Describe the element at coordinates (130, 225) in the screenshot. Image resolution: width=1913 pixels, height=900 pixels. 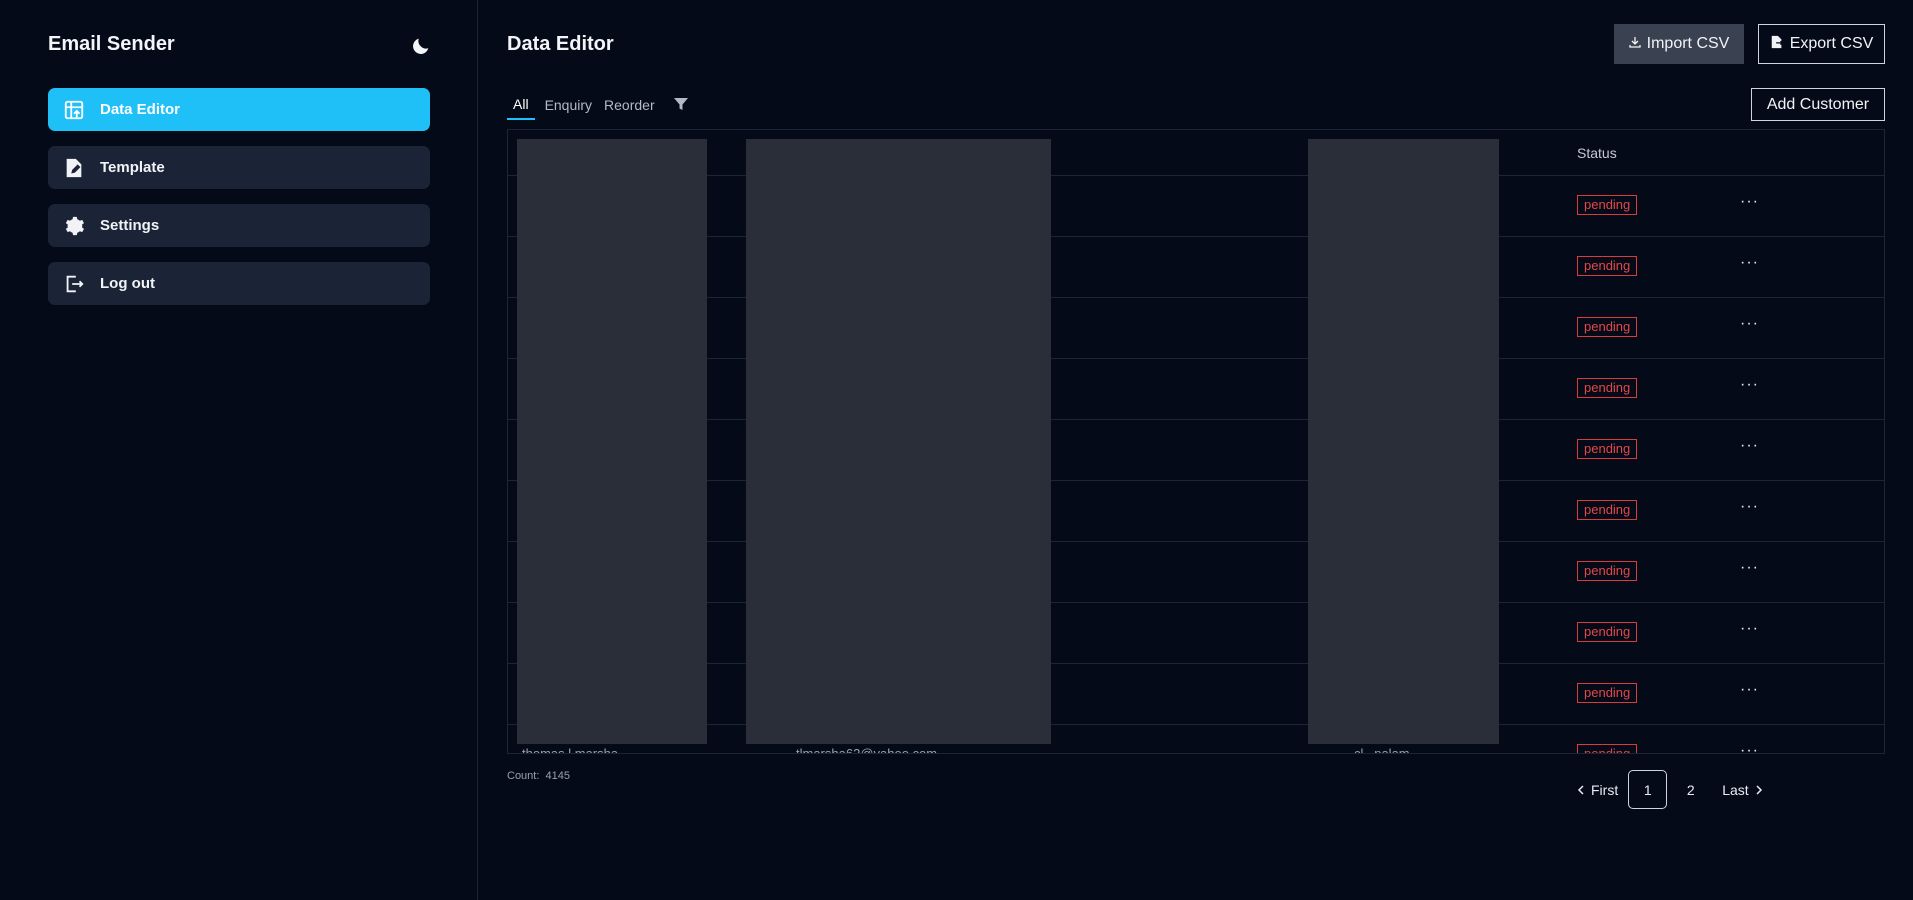
I see `sidebar-item-label: Settings` at that location.